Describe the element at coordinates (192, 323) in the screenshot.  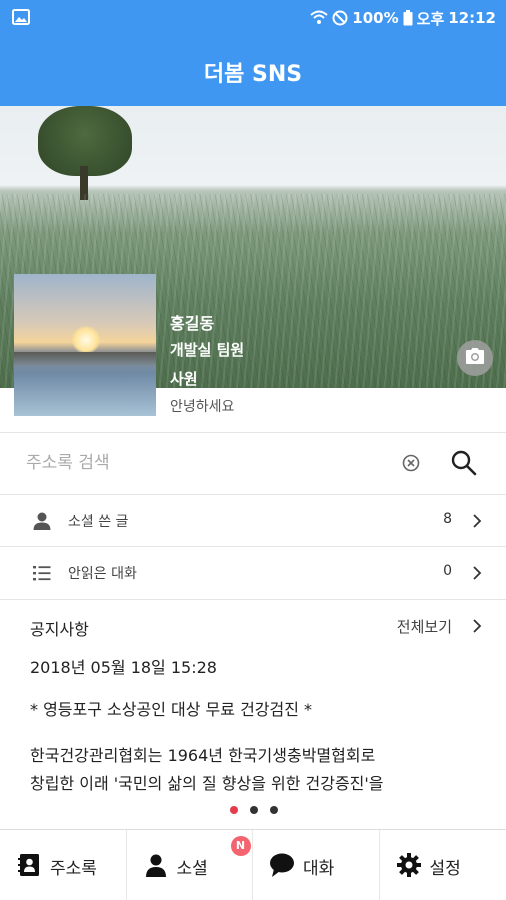
I see `profile-name: 홍길동` at that location.